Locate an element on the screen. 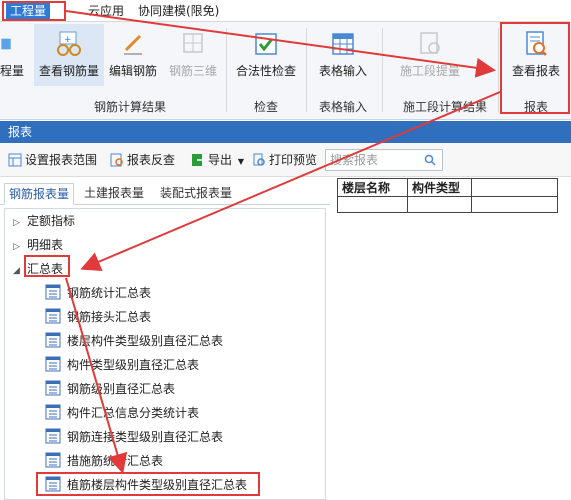 The height and width of the screenshot is (500, 571). rebar-3d-icon is located at coordinates (193, 43).